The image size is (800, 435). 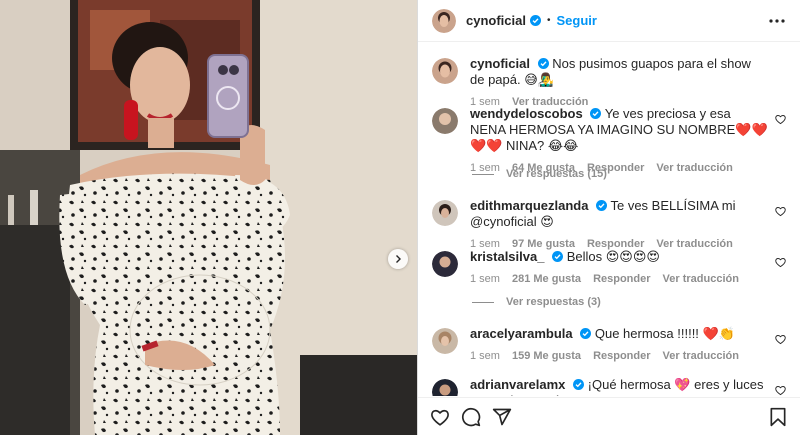 I want to click on next-image-button, so click(x=398, y=259).